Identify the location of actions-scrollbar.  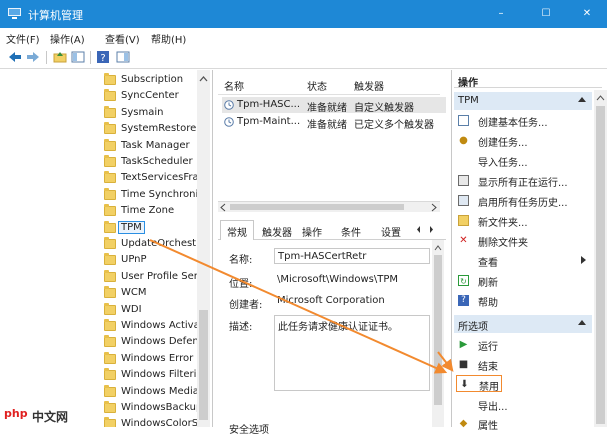
(600, 258).